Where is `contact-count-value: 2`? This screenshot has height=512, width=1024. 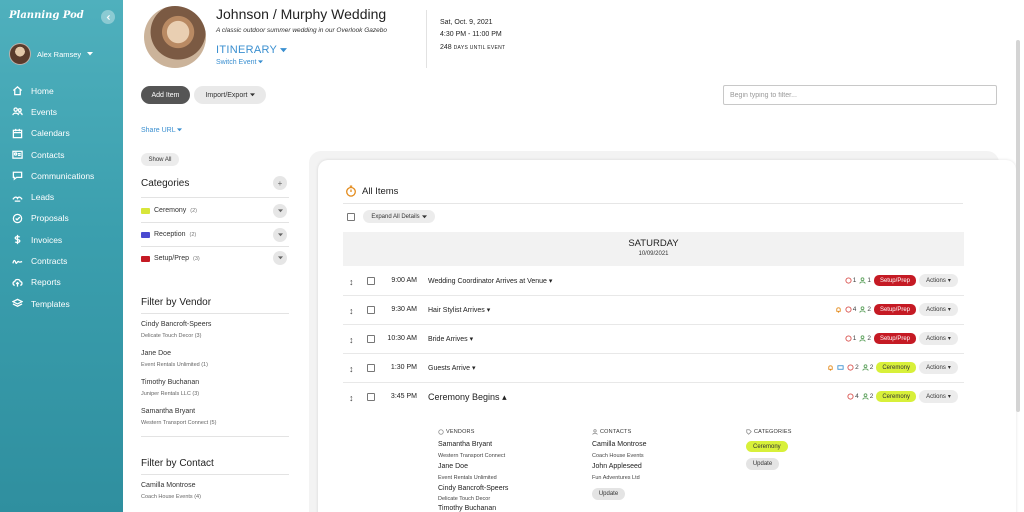
contact-count-value: 2 is located at coordinates (871, 367).